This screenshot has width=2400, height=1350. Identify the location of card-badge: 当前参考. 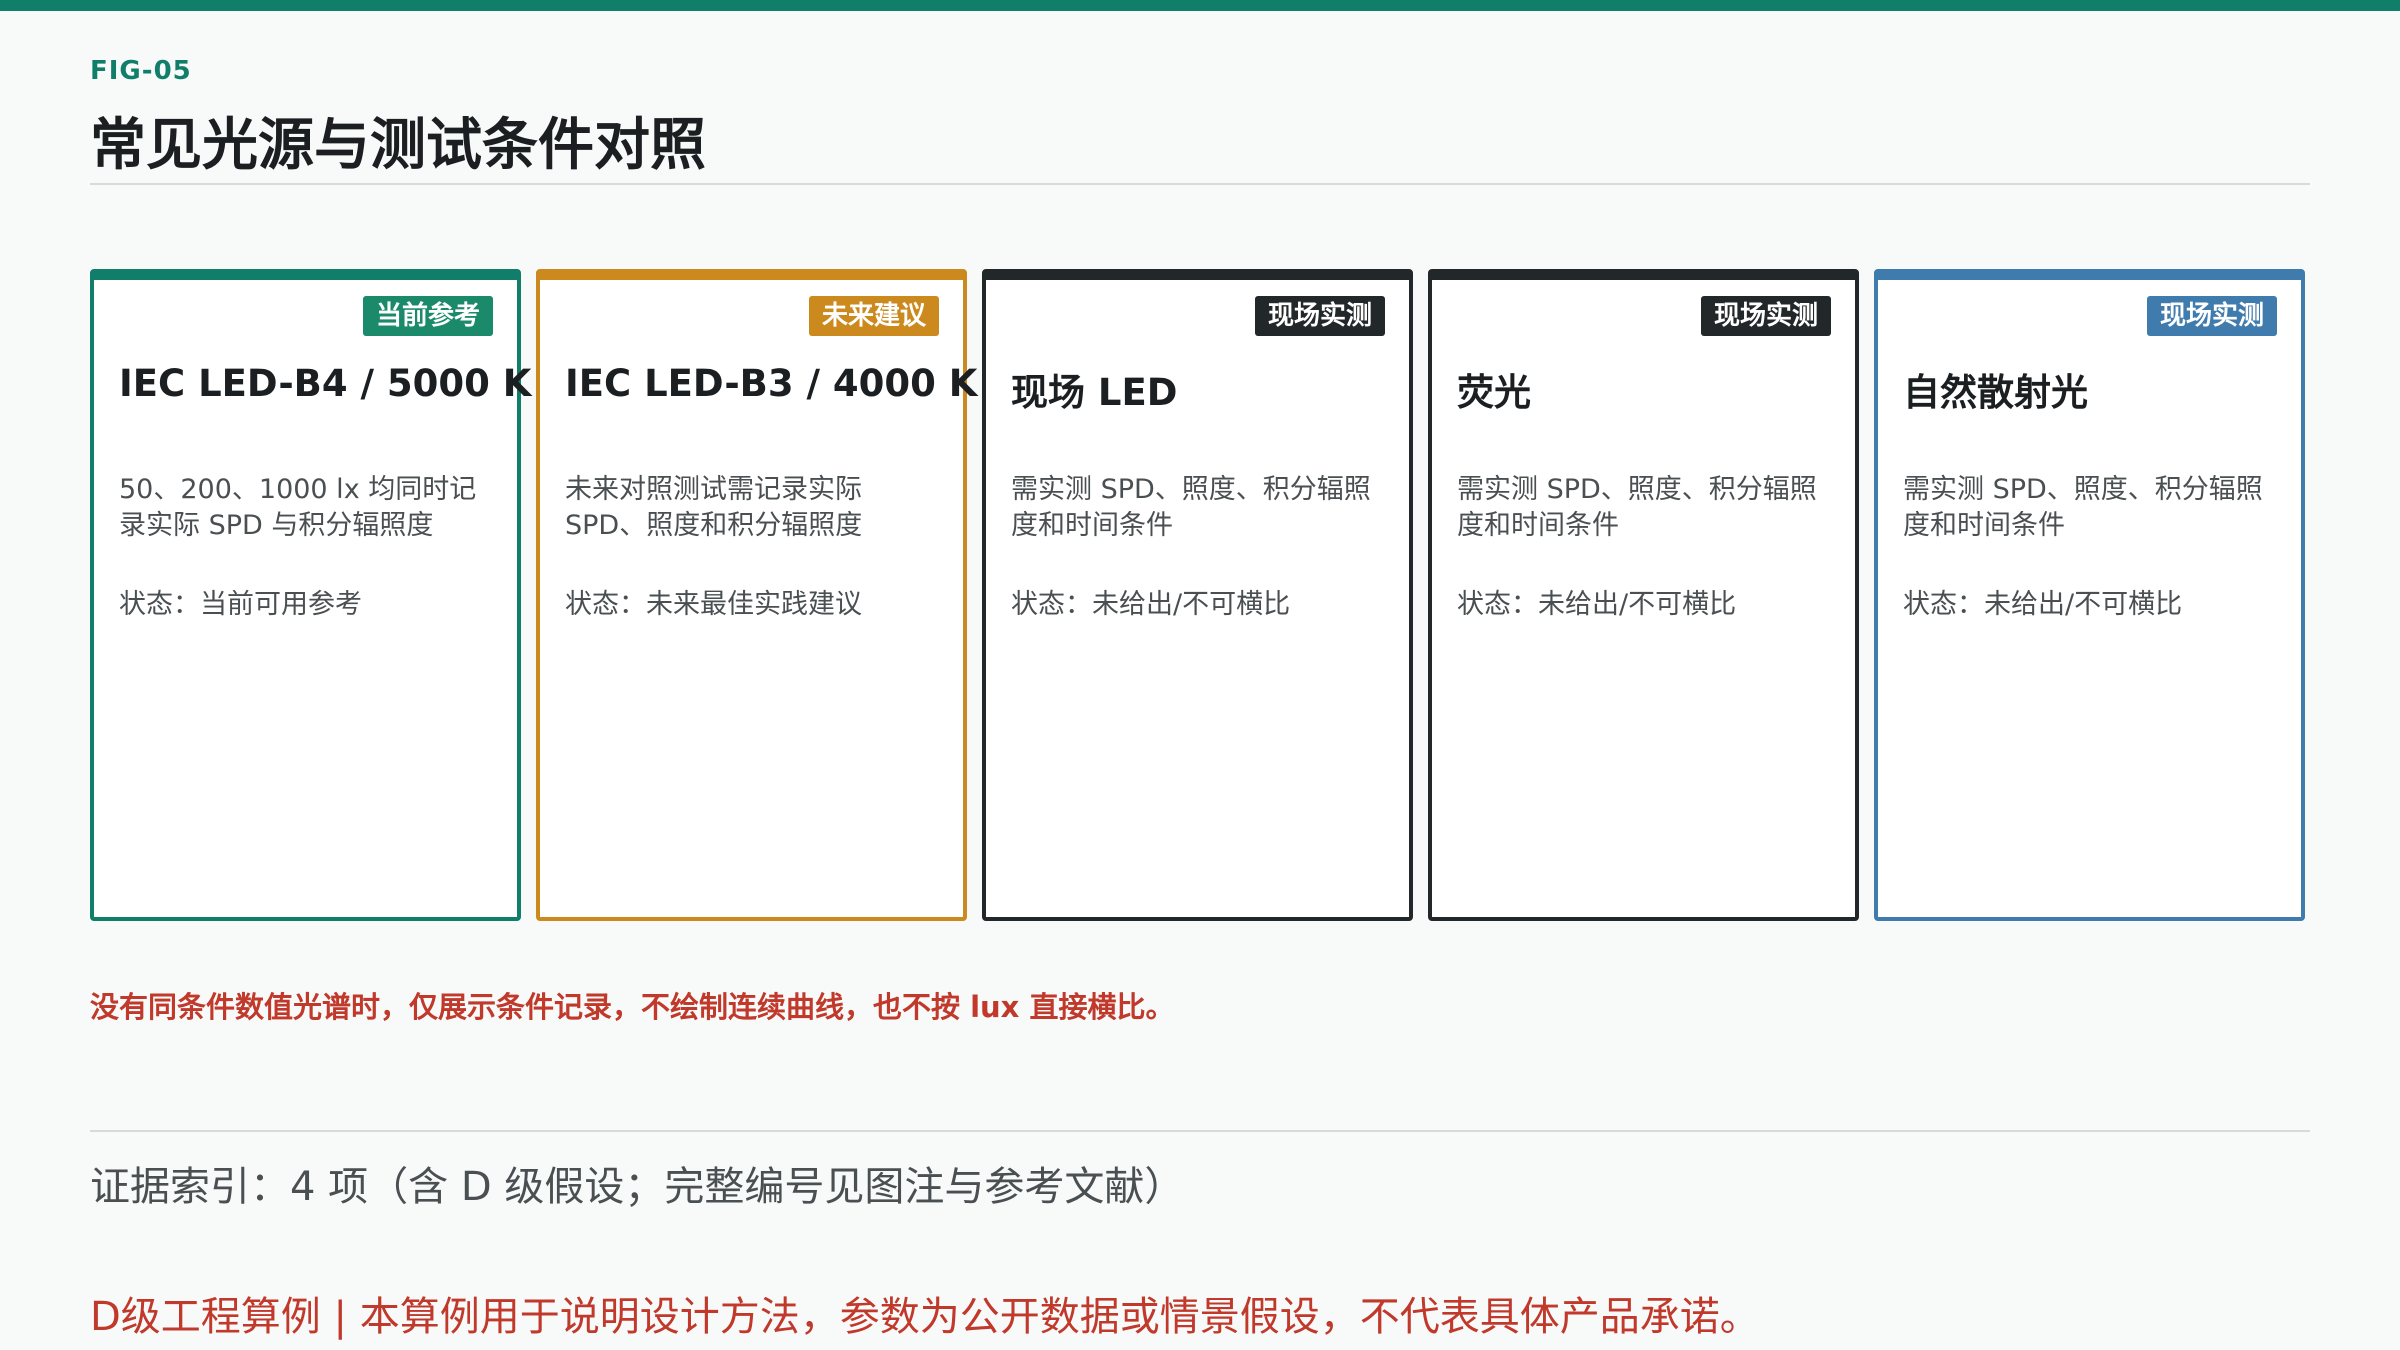
(427, 316).